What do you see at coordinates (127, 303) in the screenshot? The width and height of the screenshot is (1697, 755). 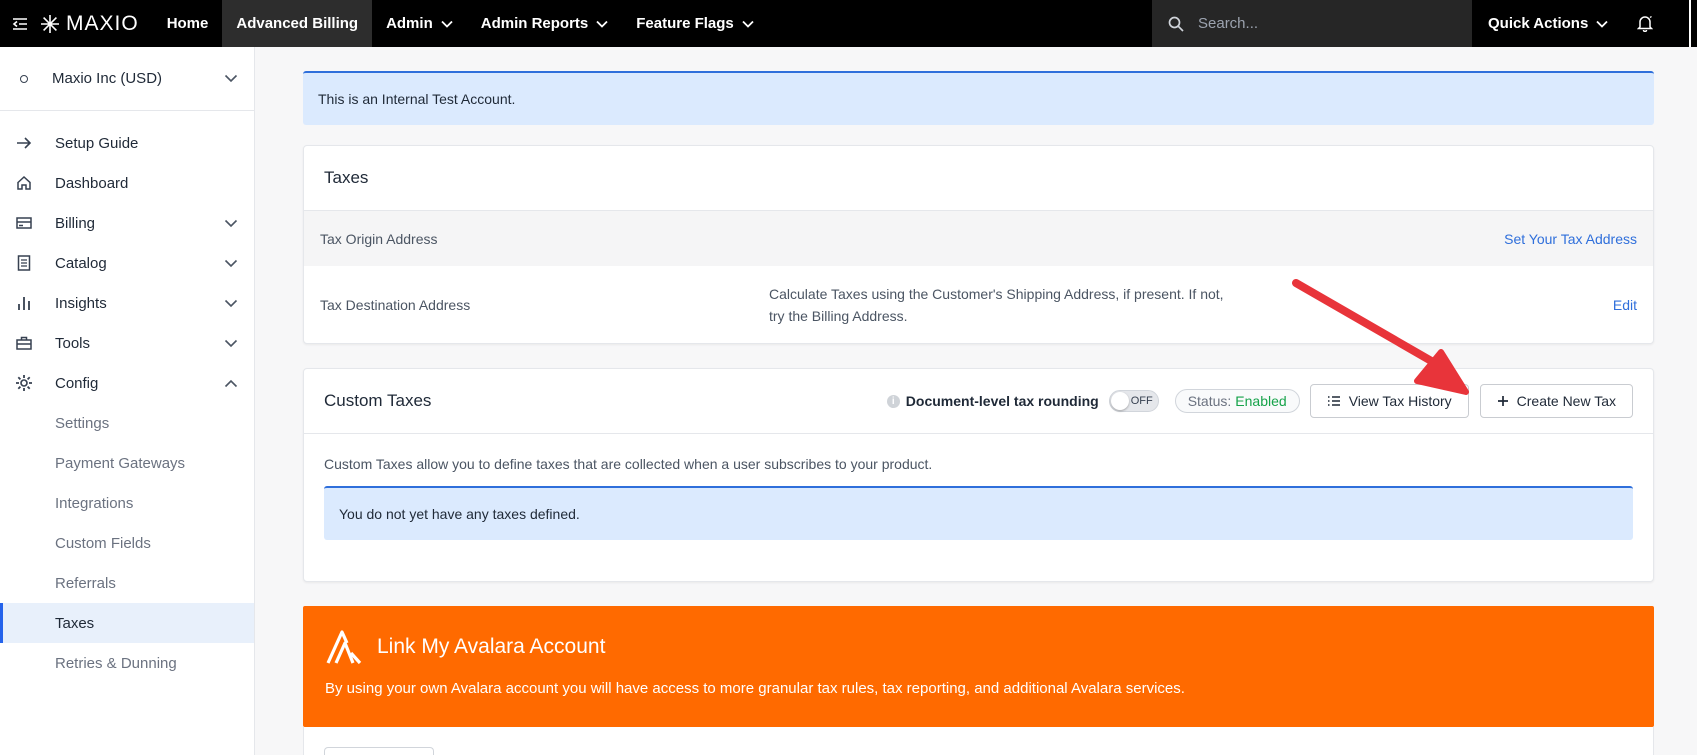 I see `sidebar-item-insights: Insights` at bounding box center [127, 303].